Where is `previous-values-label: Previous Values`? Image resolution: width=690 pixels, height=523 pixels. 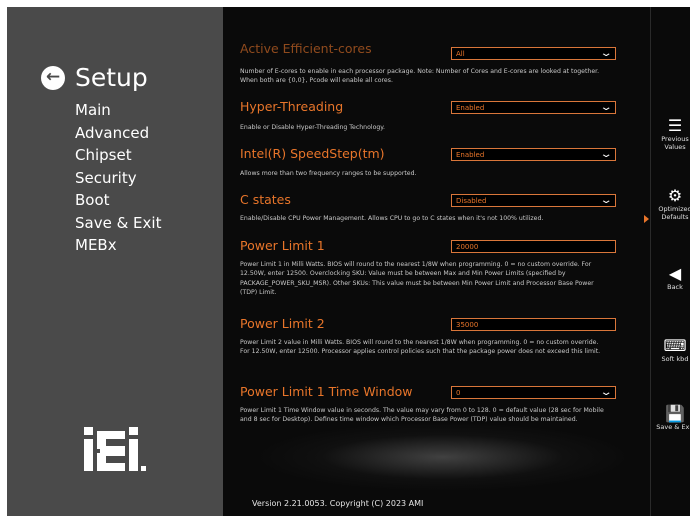 previous-values-label: Previous Values is located at coordinates (675, 143).